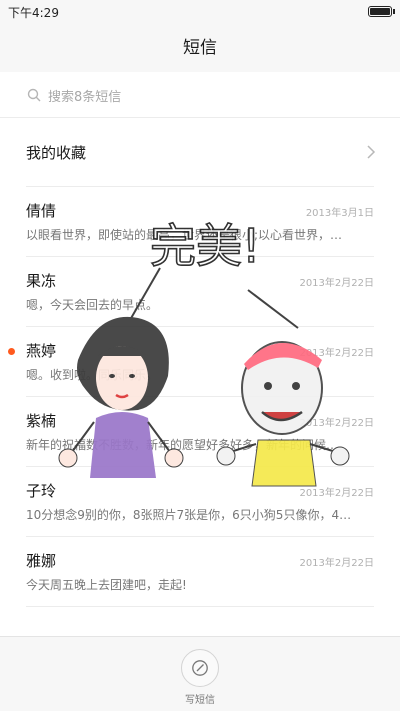 The image size is (400, 711). Describe the element at coordinates (41, 351) in the screenshot. I see `sender-name: 燕婷` at that location.